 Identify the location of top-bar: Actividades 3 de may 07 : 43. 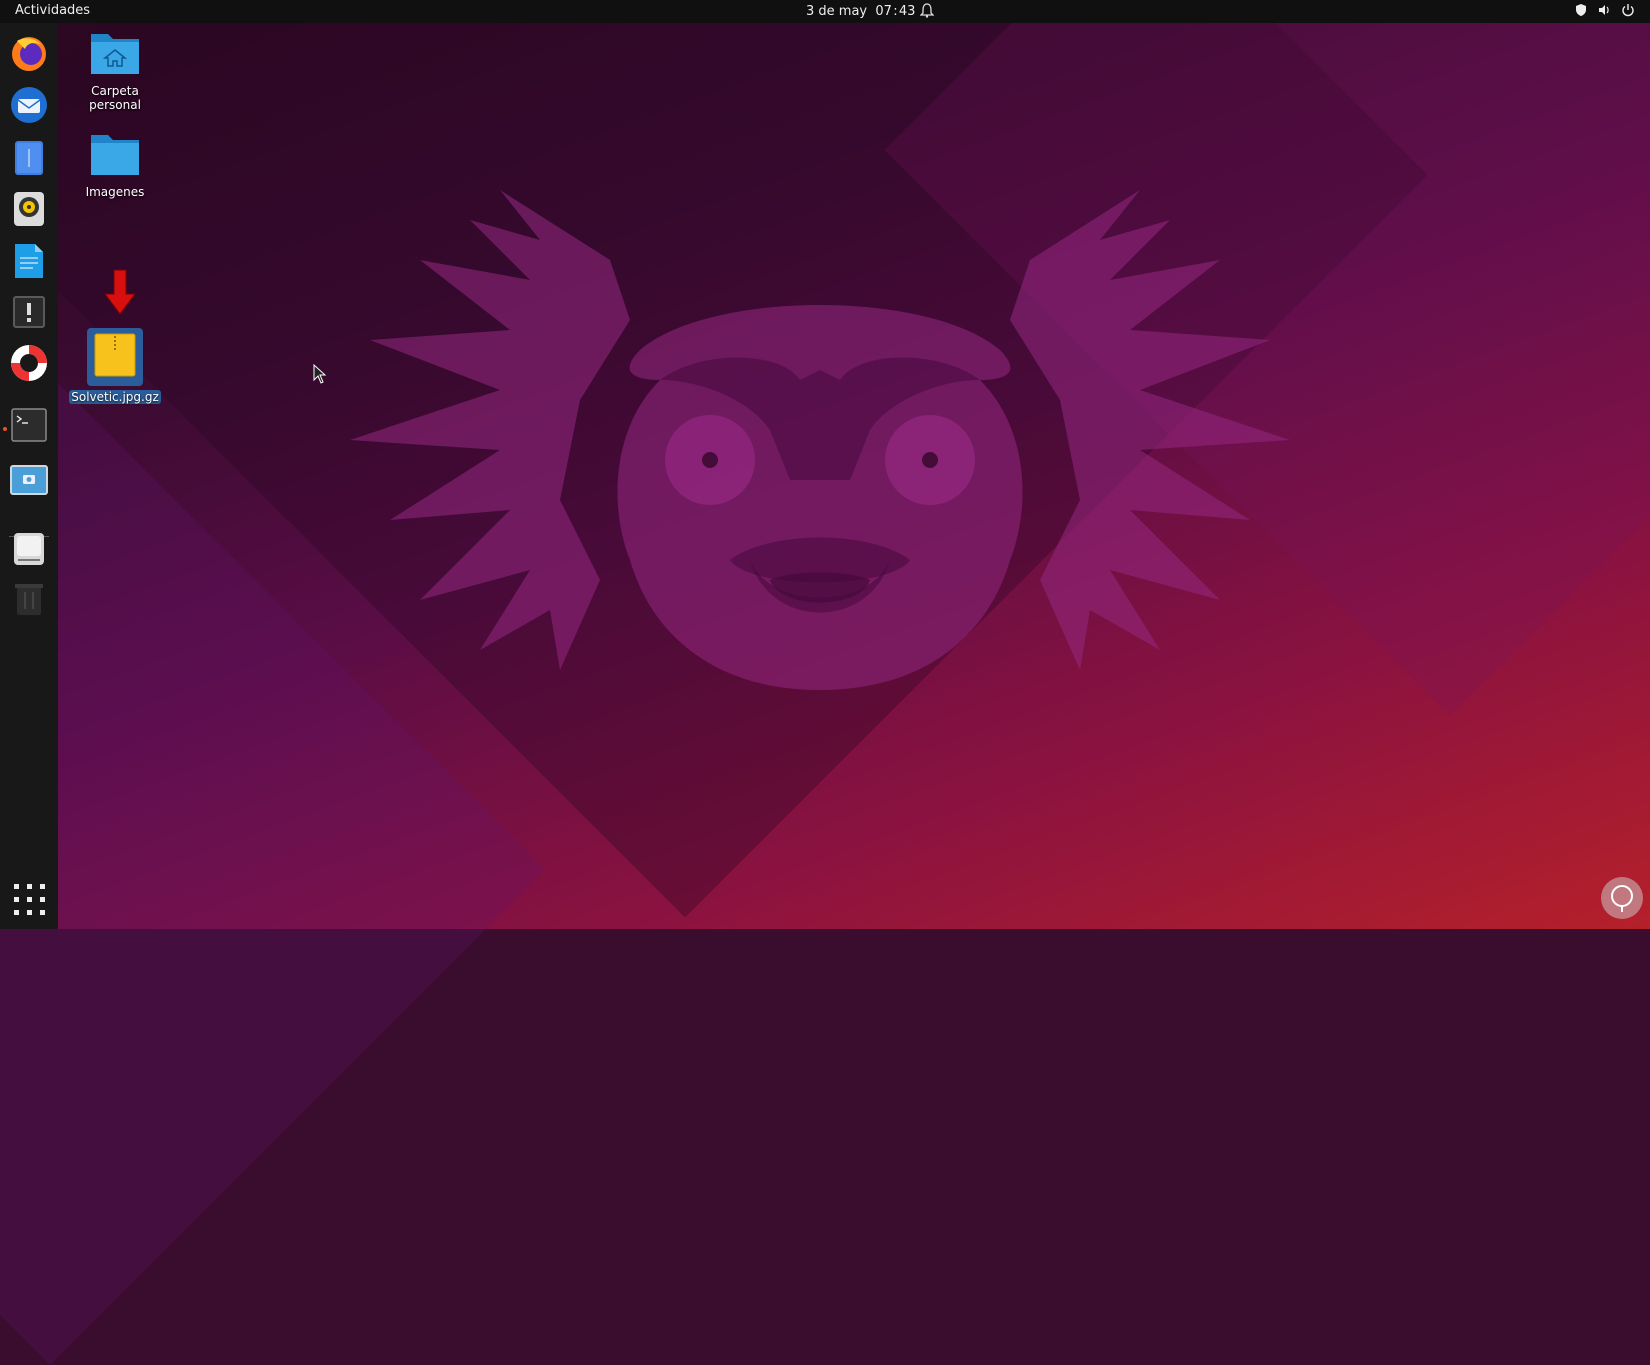
(825, 11).